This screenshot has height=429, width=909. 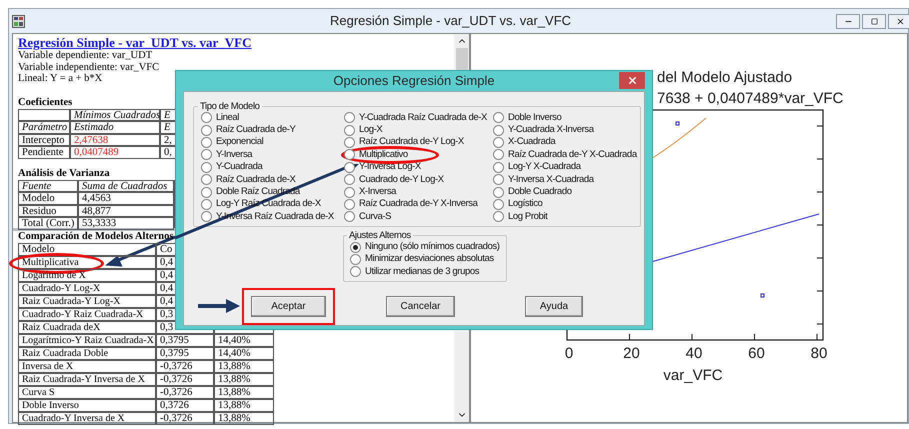 I want to click on report-line: Variable dependiente: var_UDT, so click(x=85, y=56).